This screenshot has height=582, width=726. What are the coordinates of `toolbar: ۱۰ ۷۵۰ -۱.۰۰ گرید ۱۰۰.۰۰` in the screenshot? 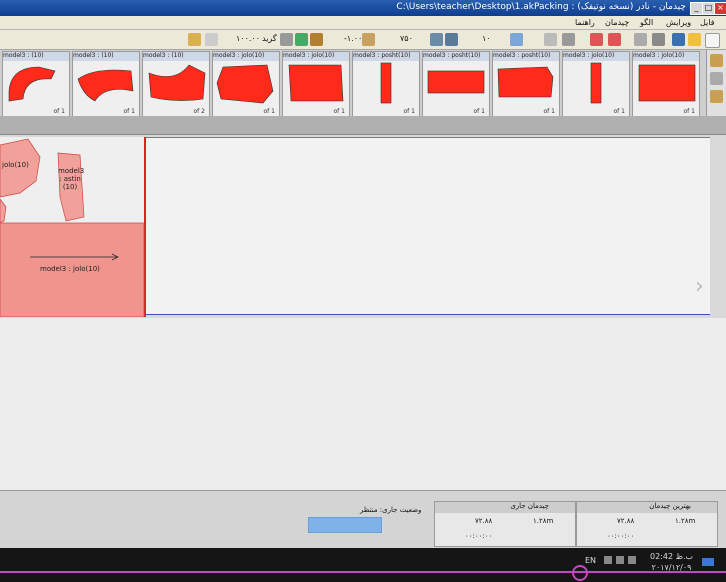 It's located at (363, 40).